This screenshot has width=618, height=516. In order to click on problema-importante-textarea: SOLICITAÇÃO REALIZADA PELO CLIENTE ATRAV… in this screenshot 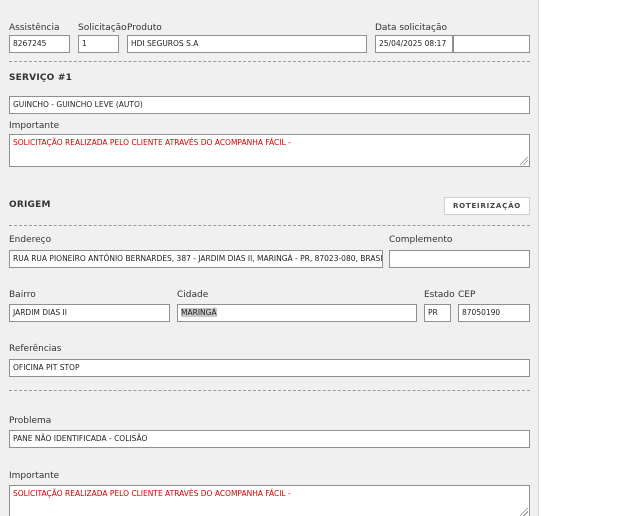, I will do `click(269, 500)`.